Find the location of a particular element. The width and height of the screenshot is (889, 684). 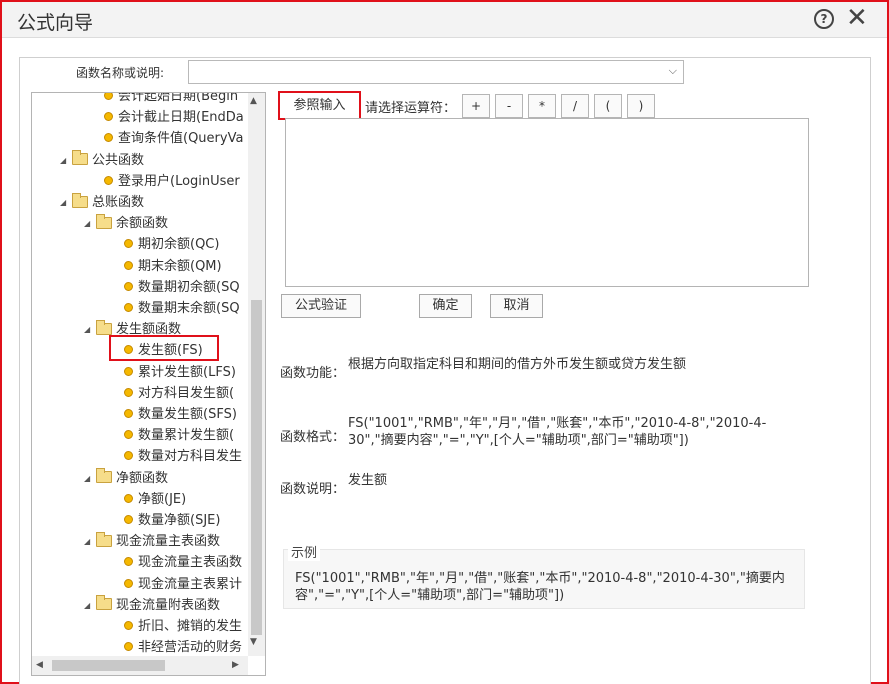

operator-label: 请选择运算符： is located at coordinates (411, 108).